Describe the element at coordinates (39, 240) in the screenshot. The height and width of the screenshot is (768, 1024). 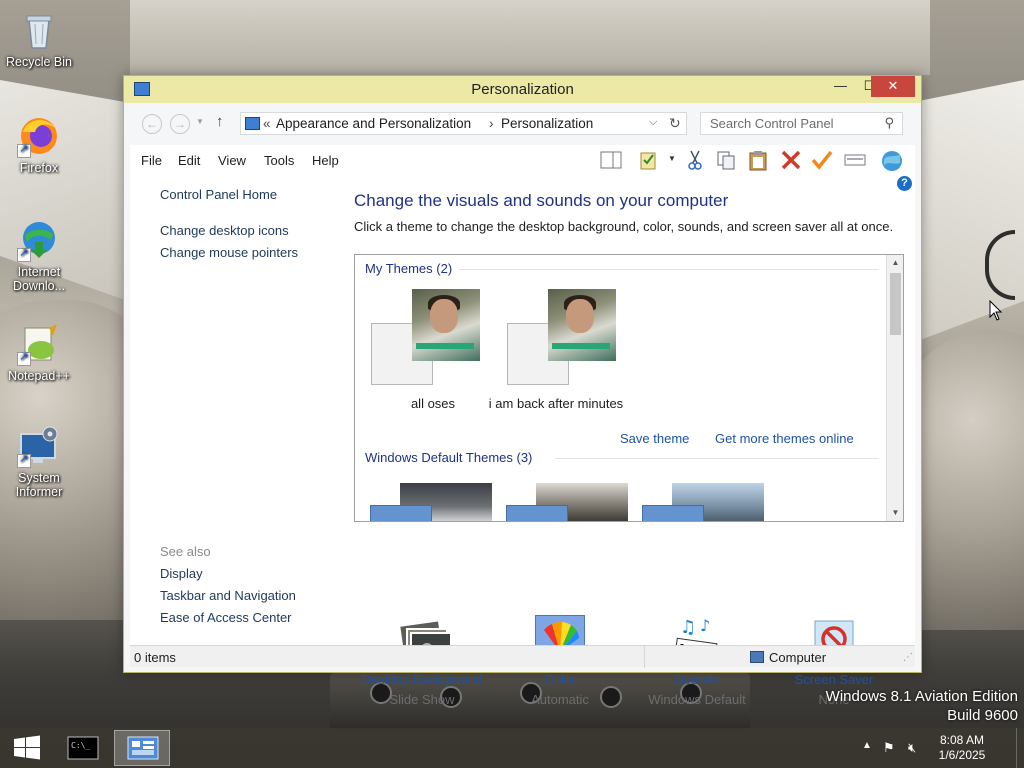
I see `internet-download-manager-icon` at that location.